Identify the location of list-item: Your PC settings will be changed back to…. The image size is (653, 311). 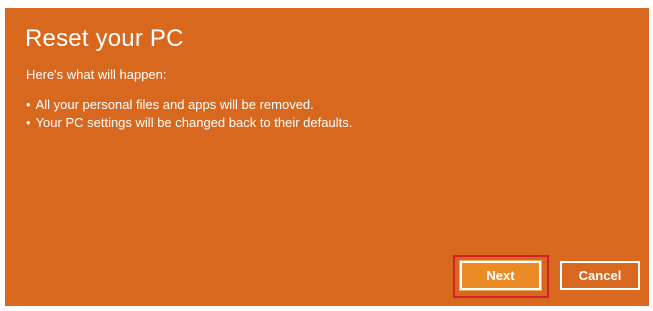
(189, 123).